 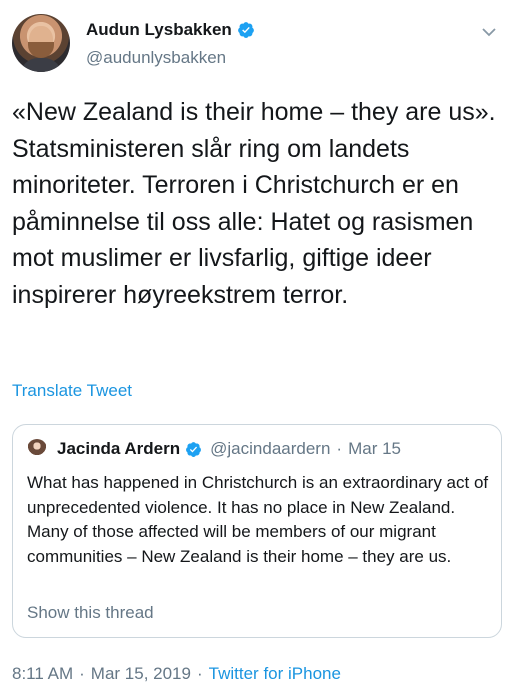 I want to click on author-name-row: Audun Lysbakken, so click(x=170, y=30).